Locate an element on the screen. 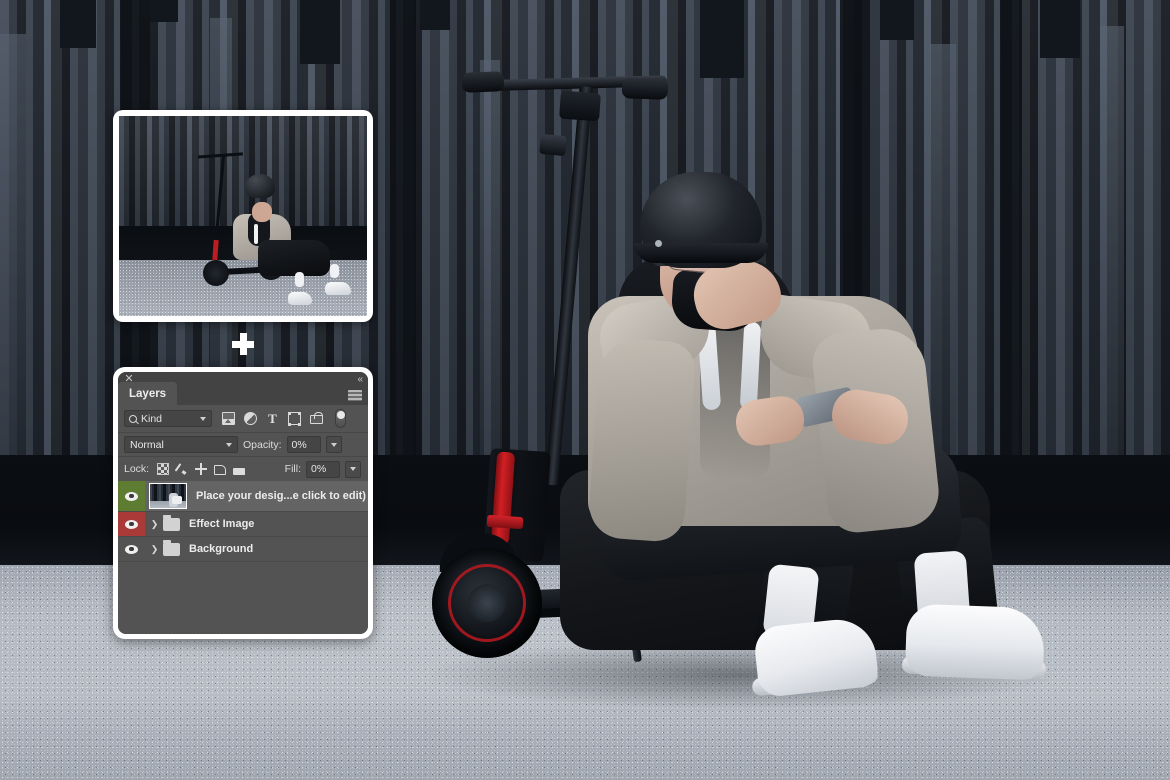  type-filter-icon: T is located at coordinates (272, 418).